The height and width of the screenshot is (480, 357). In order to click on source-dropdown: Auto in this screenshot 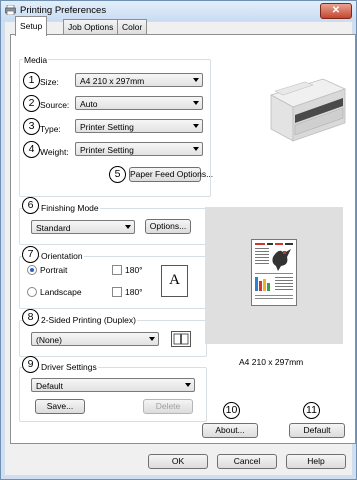, I will do `click(139, 103)`.